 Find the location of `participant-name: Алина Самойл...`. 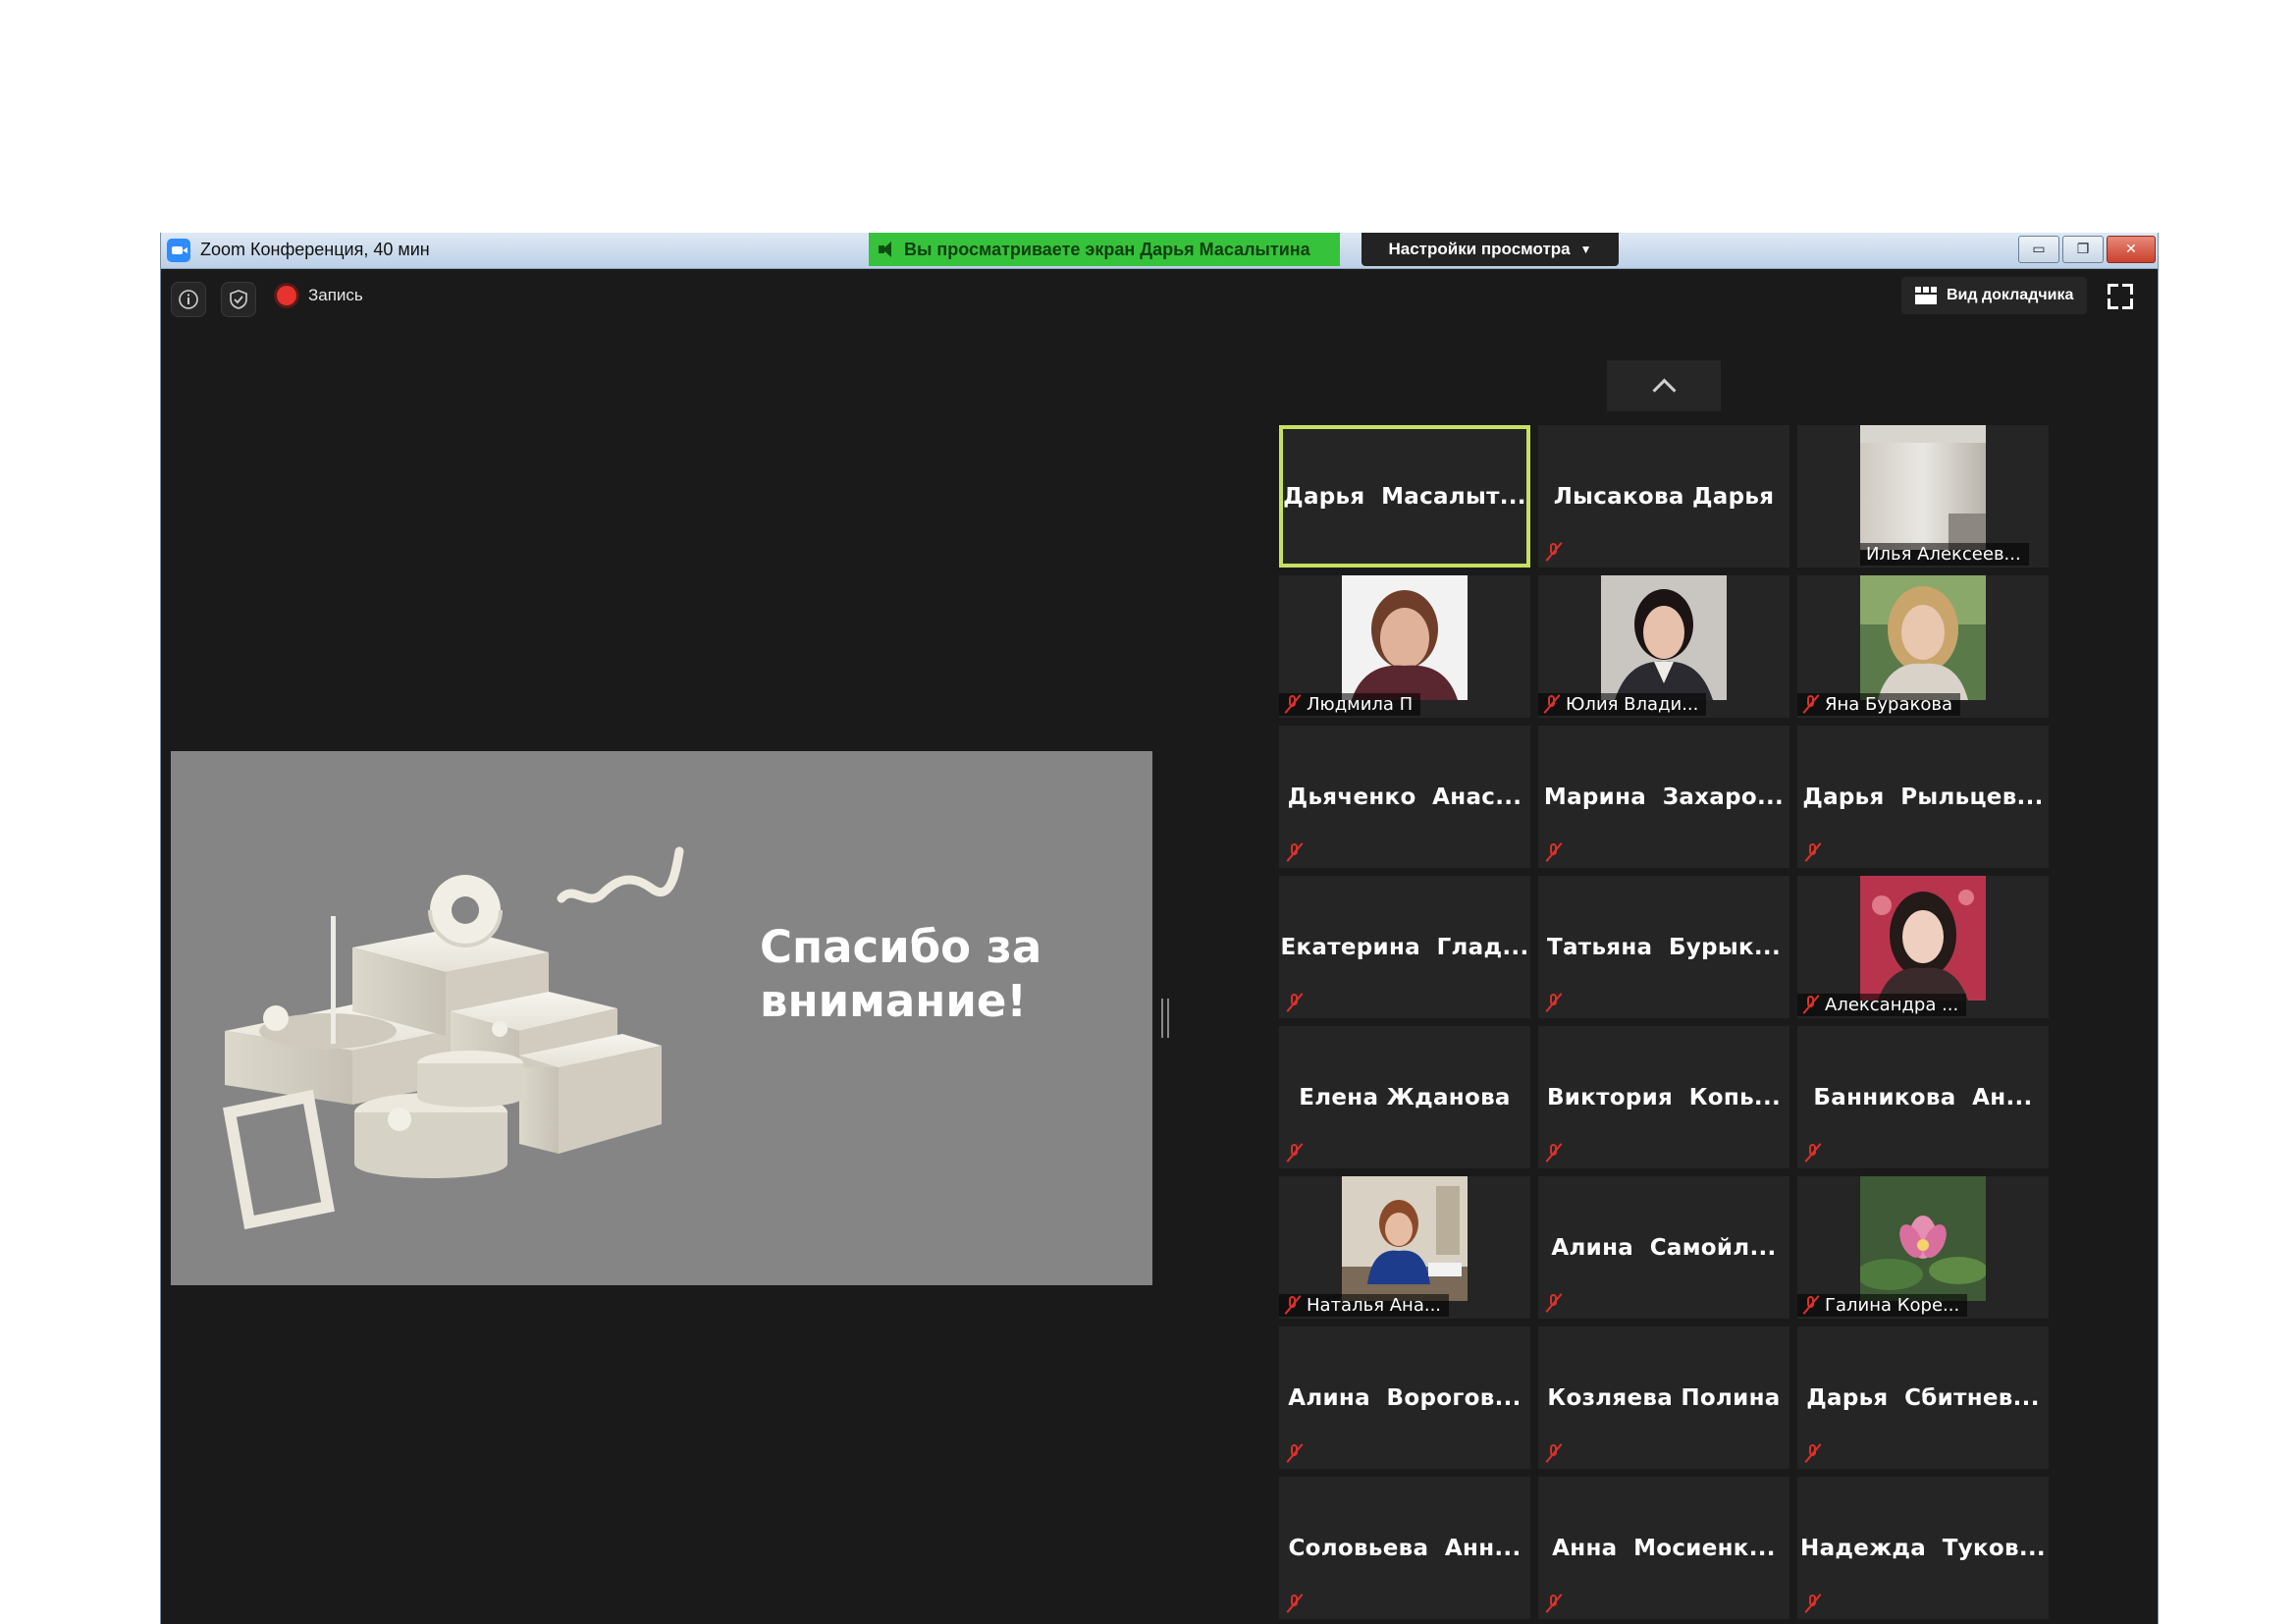

participant-name: Алина Самойл... is located at coordinates (1664, 1247).